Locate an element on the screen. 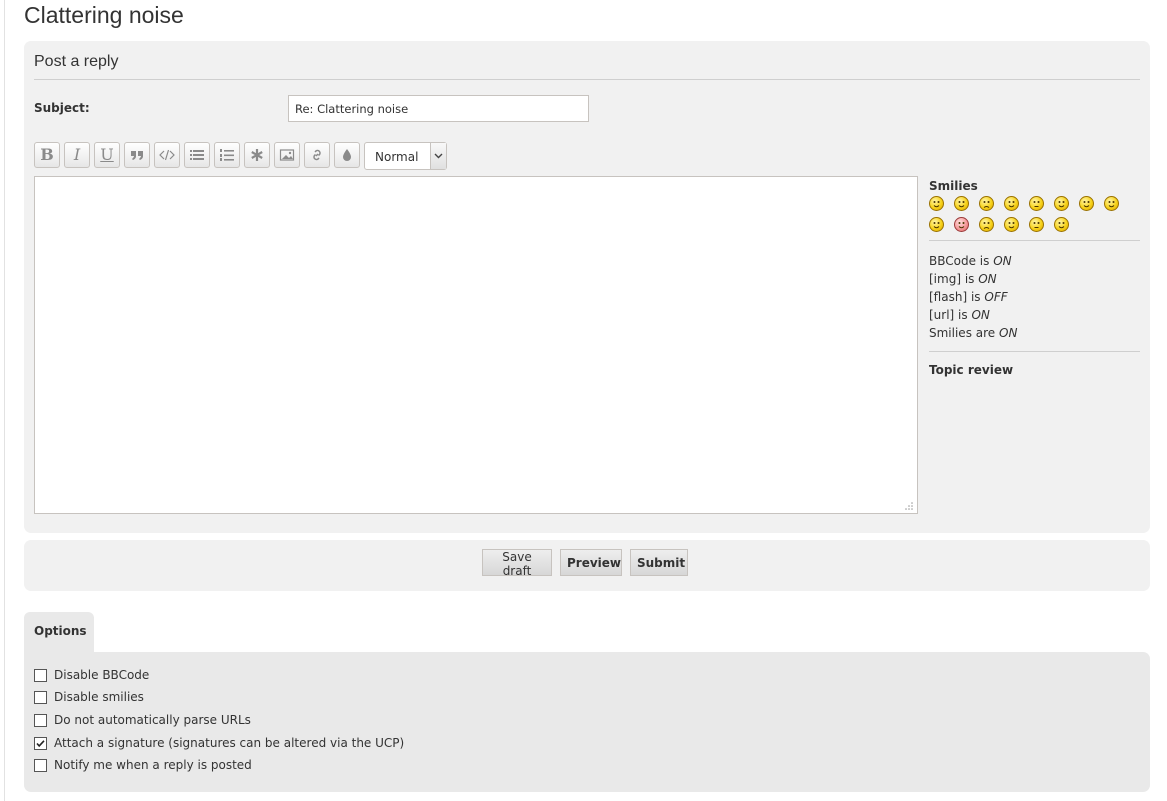  status-line: BBCode is ON is located at coordinates (1034, 261).